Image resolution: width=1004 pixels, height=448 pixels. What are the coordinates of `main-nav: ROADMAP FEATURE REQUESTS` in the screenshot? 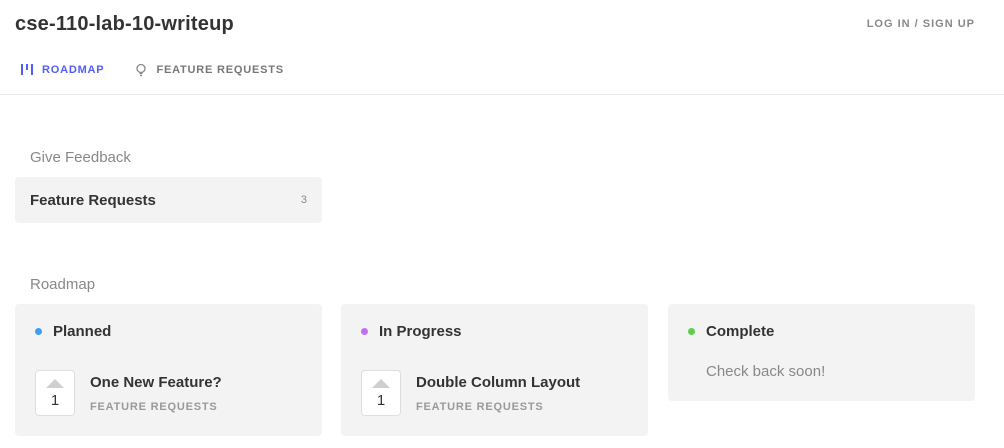 It's located at (152, 70).